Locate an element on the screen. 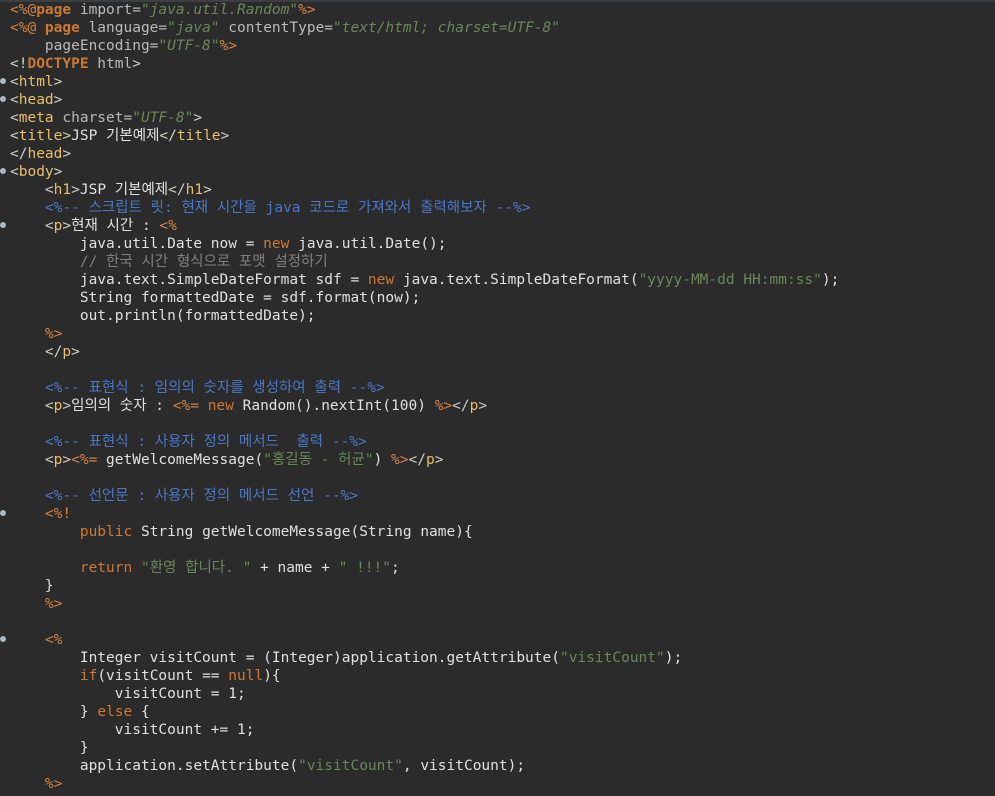 The image size is (995, 796). code-token: <%-- 표현식 : 임의의 숫자를 생성하여 출력 --%> is located at coordinates (197, 388).